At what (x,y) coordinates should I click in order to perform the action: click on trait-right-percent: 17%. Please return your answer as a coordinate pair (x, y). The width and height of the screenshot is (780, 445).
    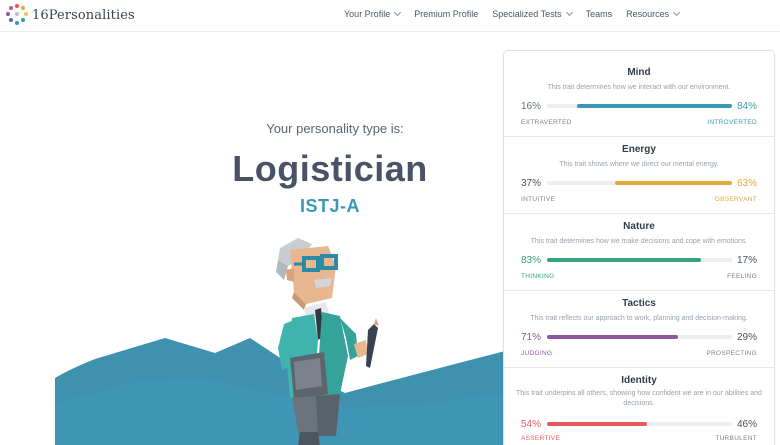
    Looking at the image, I should click on (746, 260).